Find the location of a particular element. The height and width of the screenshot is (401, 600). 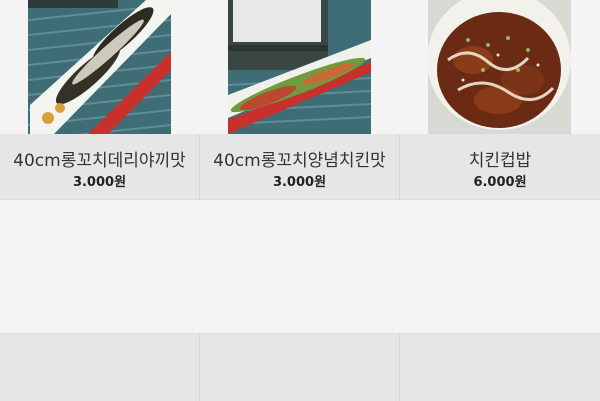

product-info-teriyaki: 40cm롱꼬치데리야끼맛 3.000원 is located at coordinates (99, 167).